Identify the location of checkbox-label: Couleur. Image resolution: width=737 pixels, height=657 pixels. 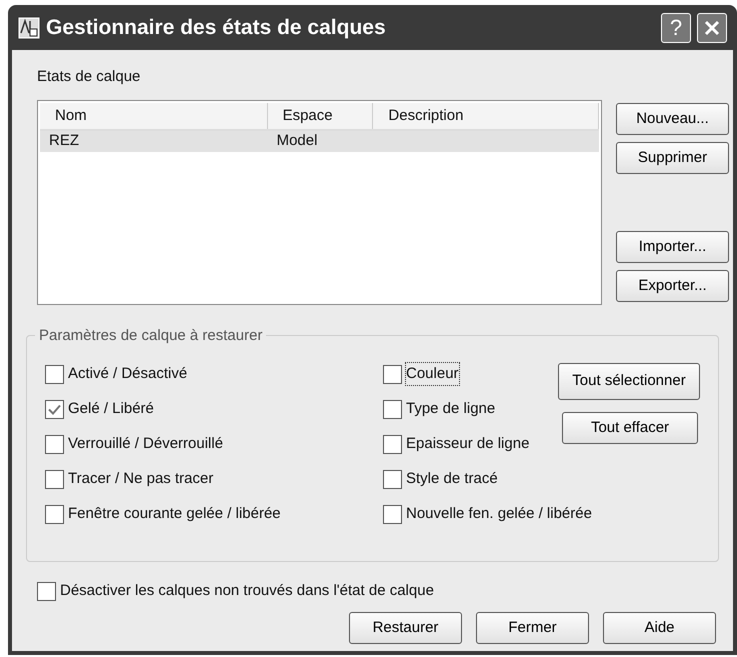
(432, 374).